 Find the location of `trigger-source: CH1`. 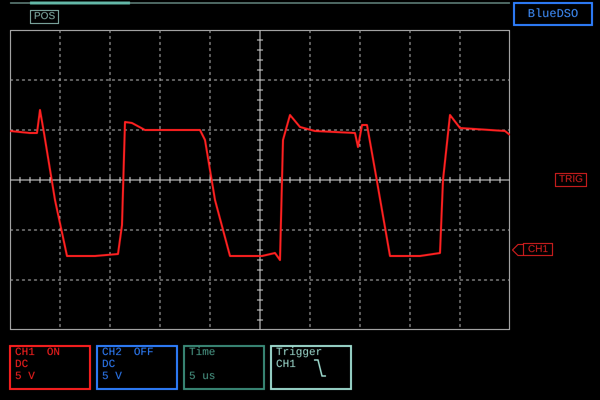

trigger-source: CH1 is located at coordinates (286, 365).